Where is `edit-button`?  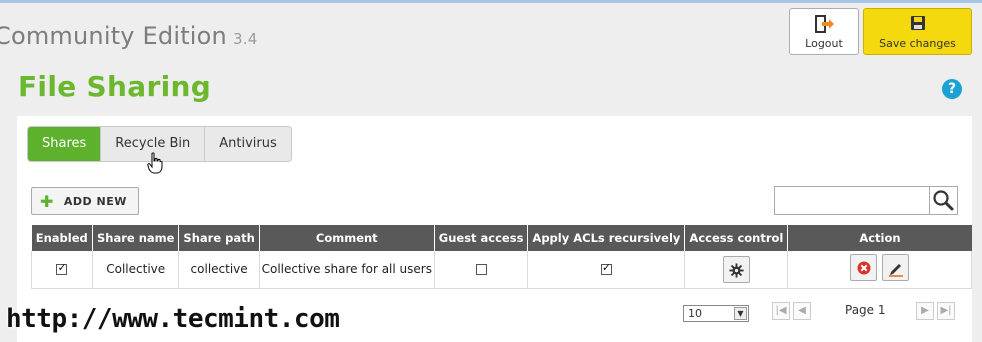 edit-button is located at coordinates (896, 268).